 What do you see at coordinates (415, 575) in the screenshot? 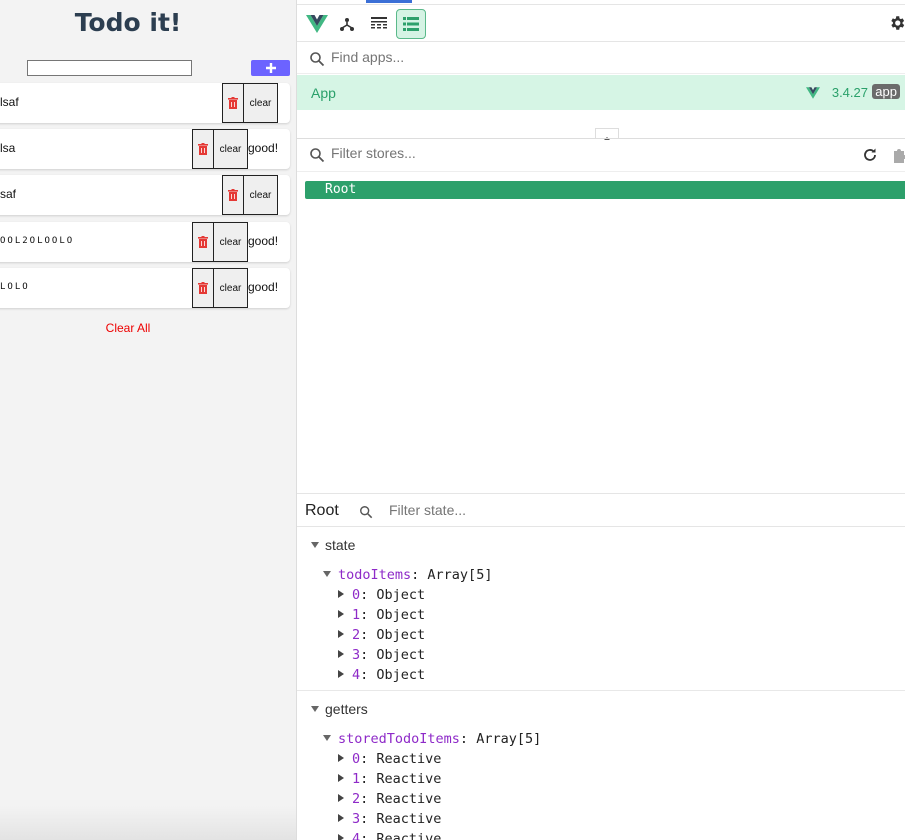
I see `tree-prop: todoItems: Array[5]` at bounding box center [415, 575].